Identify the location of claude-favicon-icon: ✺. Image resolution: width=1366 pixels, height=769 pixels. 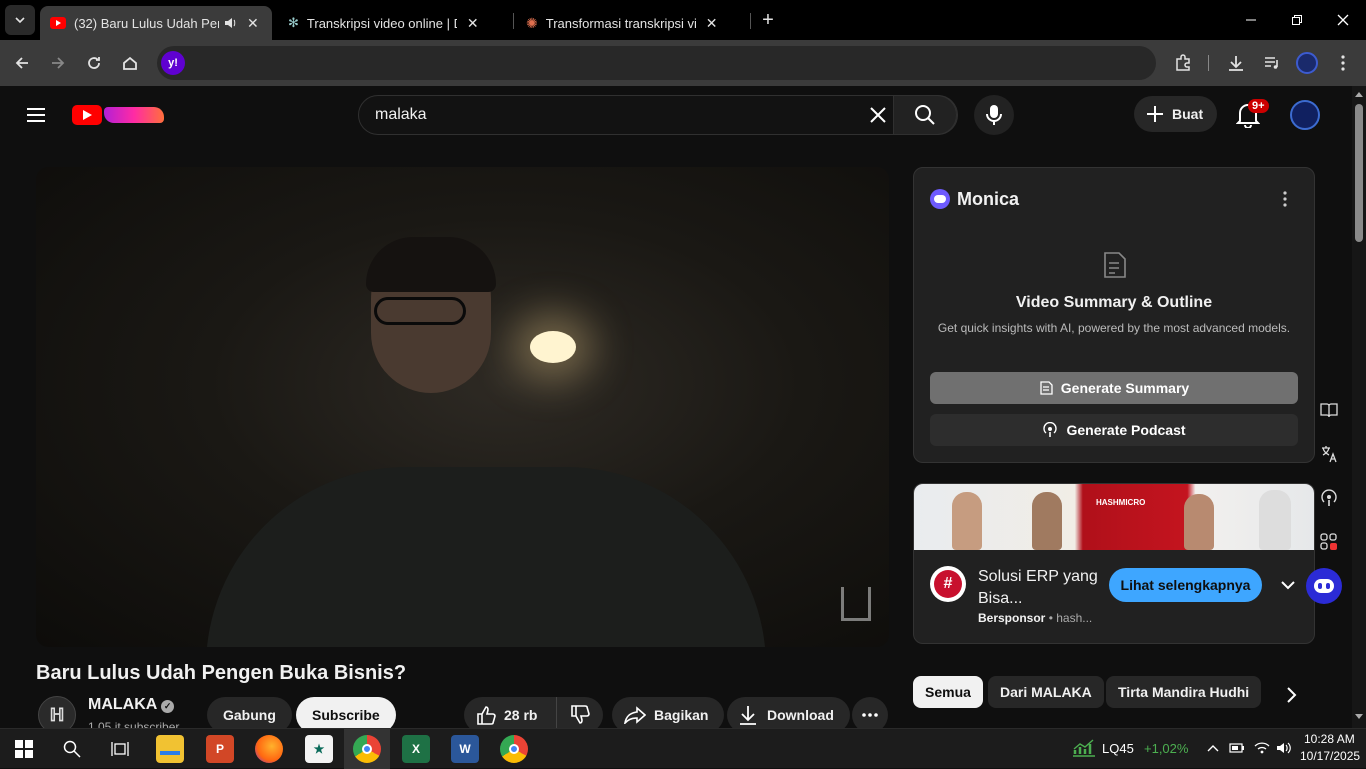
(532, 22).